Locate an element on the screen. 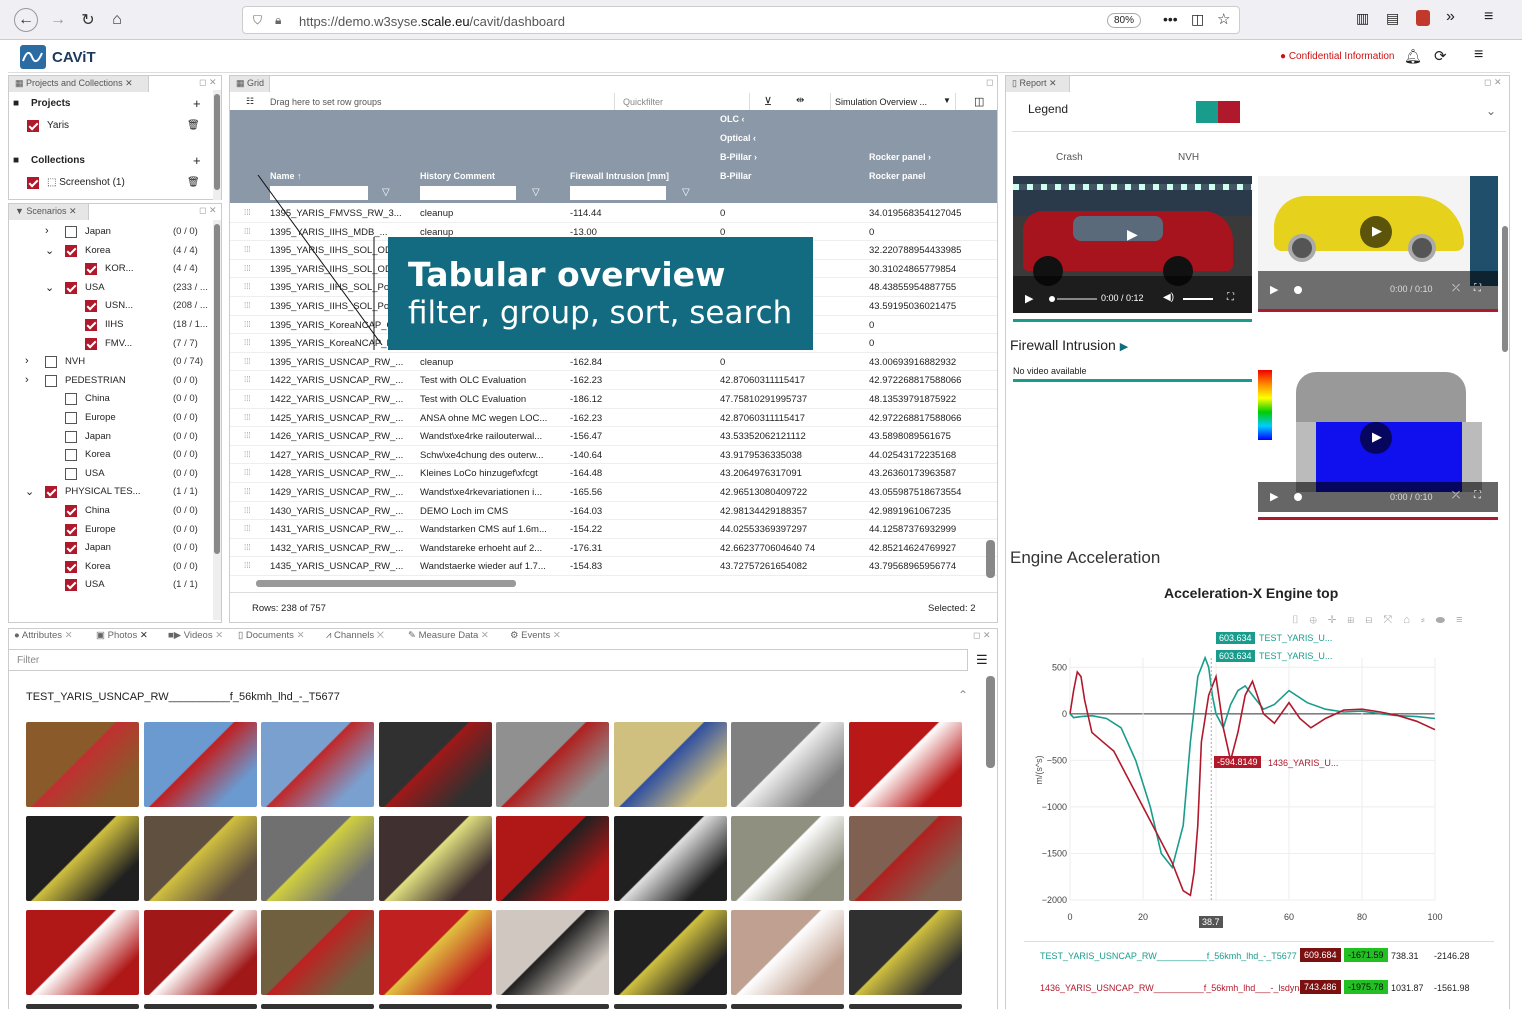 The width and height of the screenshot is (1522, 1009). tab-measure-data: ✎ Measure Data ✕ is located at coordinates (448, 638).